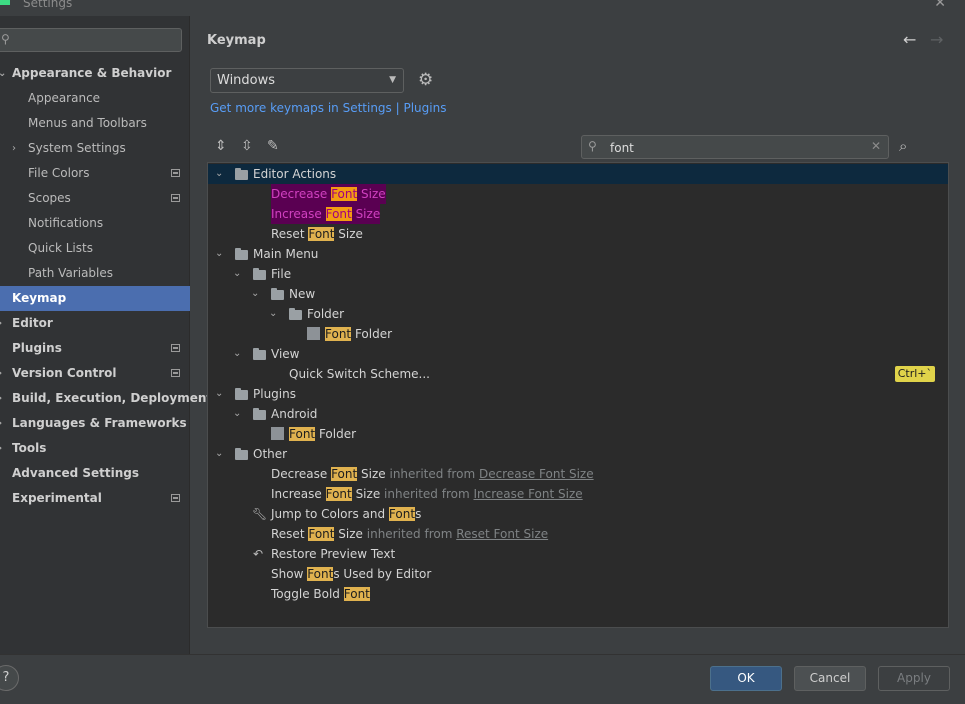 This screenshot has height=704, width=965. What do you see at coordinates (91, 40) in the screenshot?
I see `sidebar-search-input: ⚲` at bounding box center [91, 40].